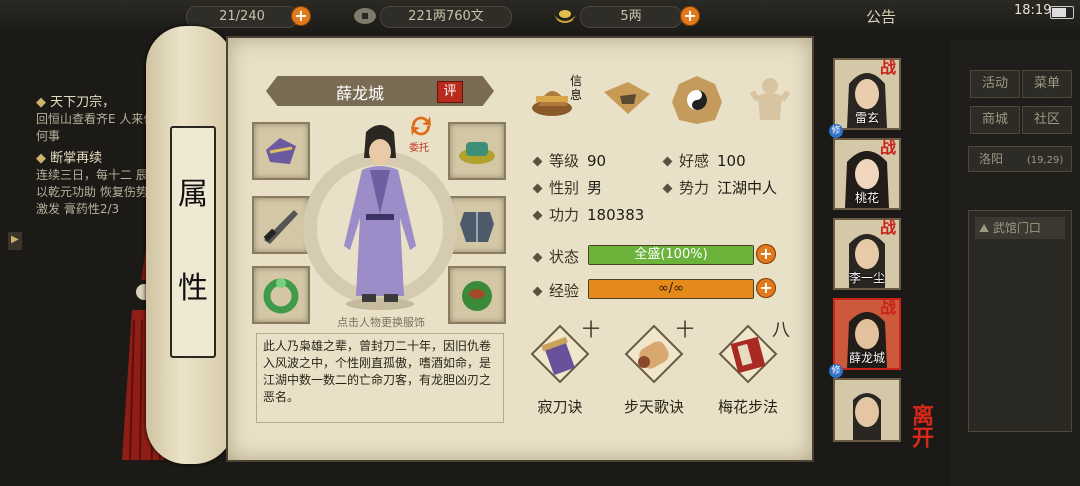  What do you see at coordinates (557, 98) in the screenshot?
I see `tab-info: 信息` at bounding box center [557, 98].